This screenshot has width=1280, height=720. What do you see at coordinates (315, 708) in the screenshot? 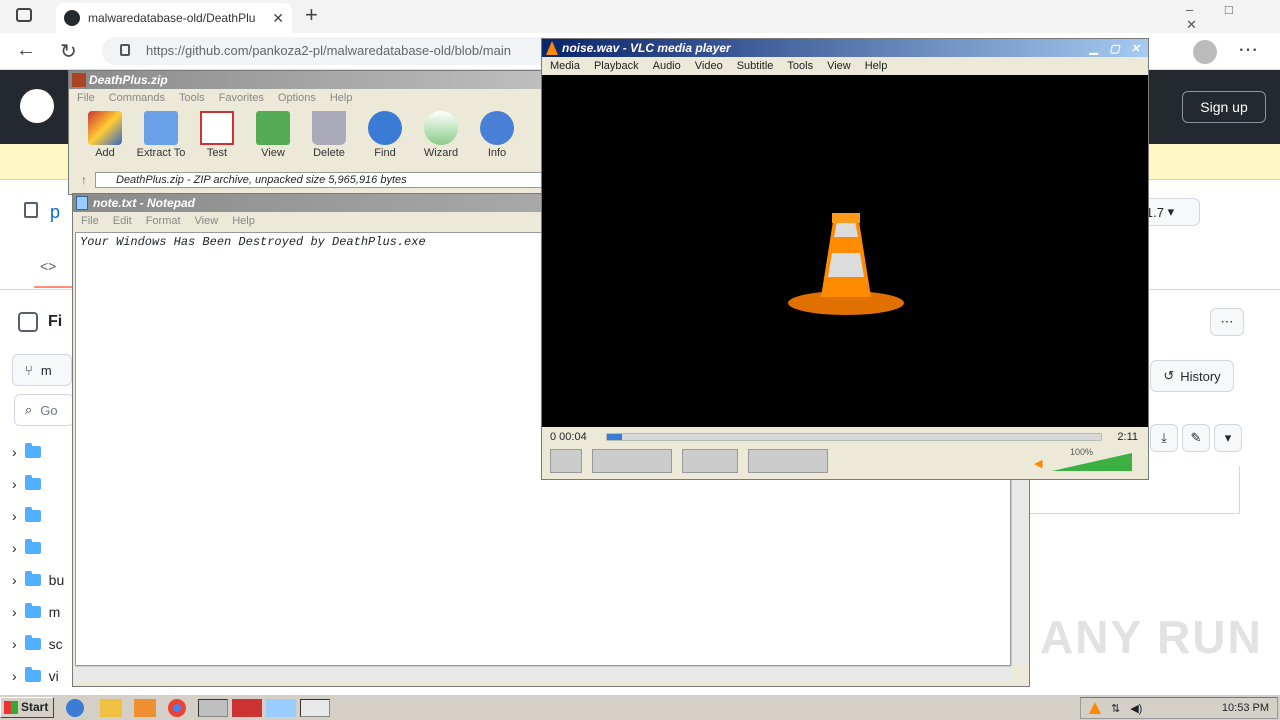
I see `vlc-taskbar-button` at bounding box center [315, 708].